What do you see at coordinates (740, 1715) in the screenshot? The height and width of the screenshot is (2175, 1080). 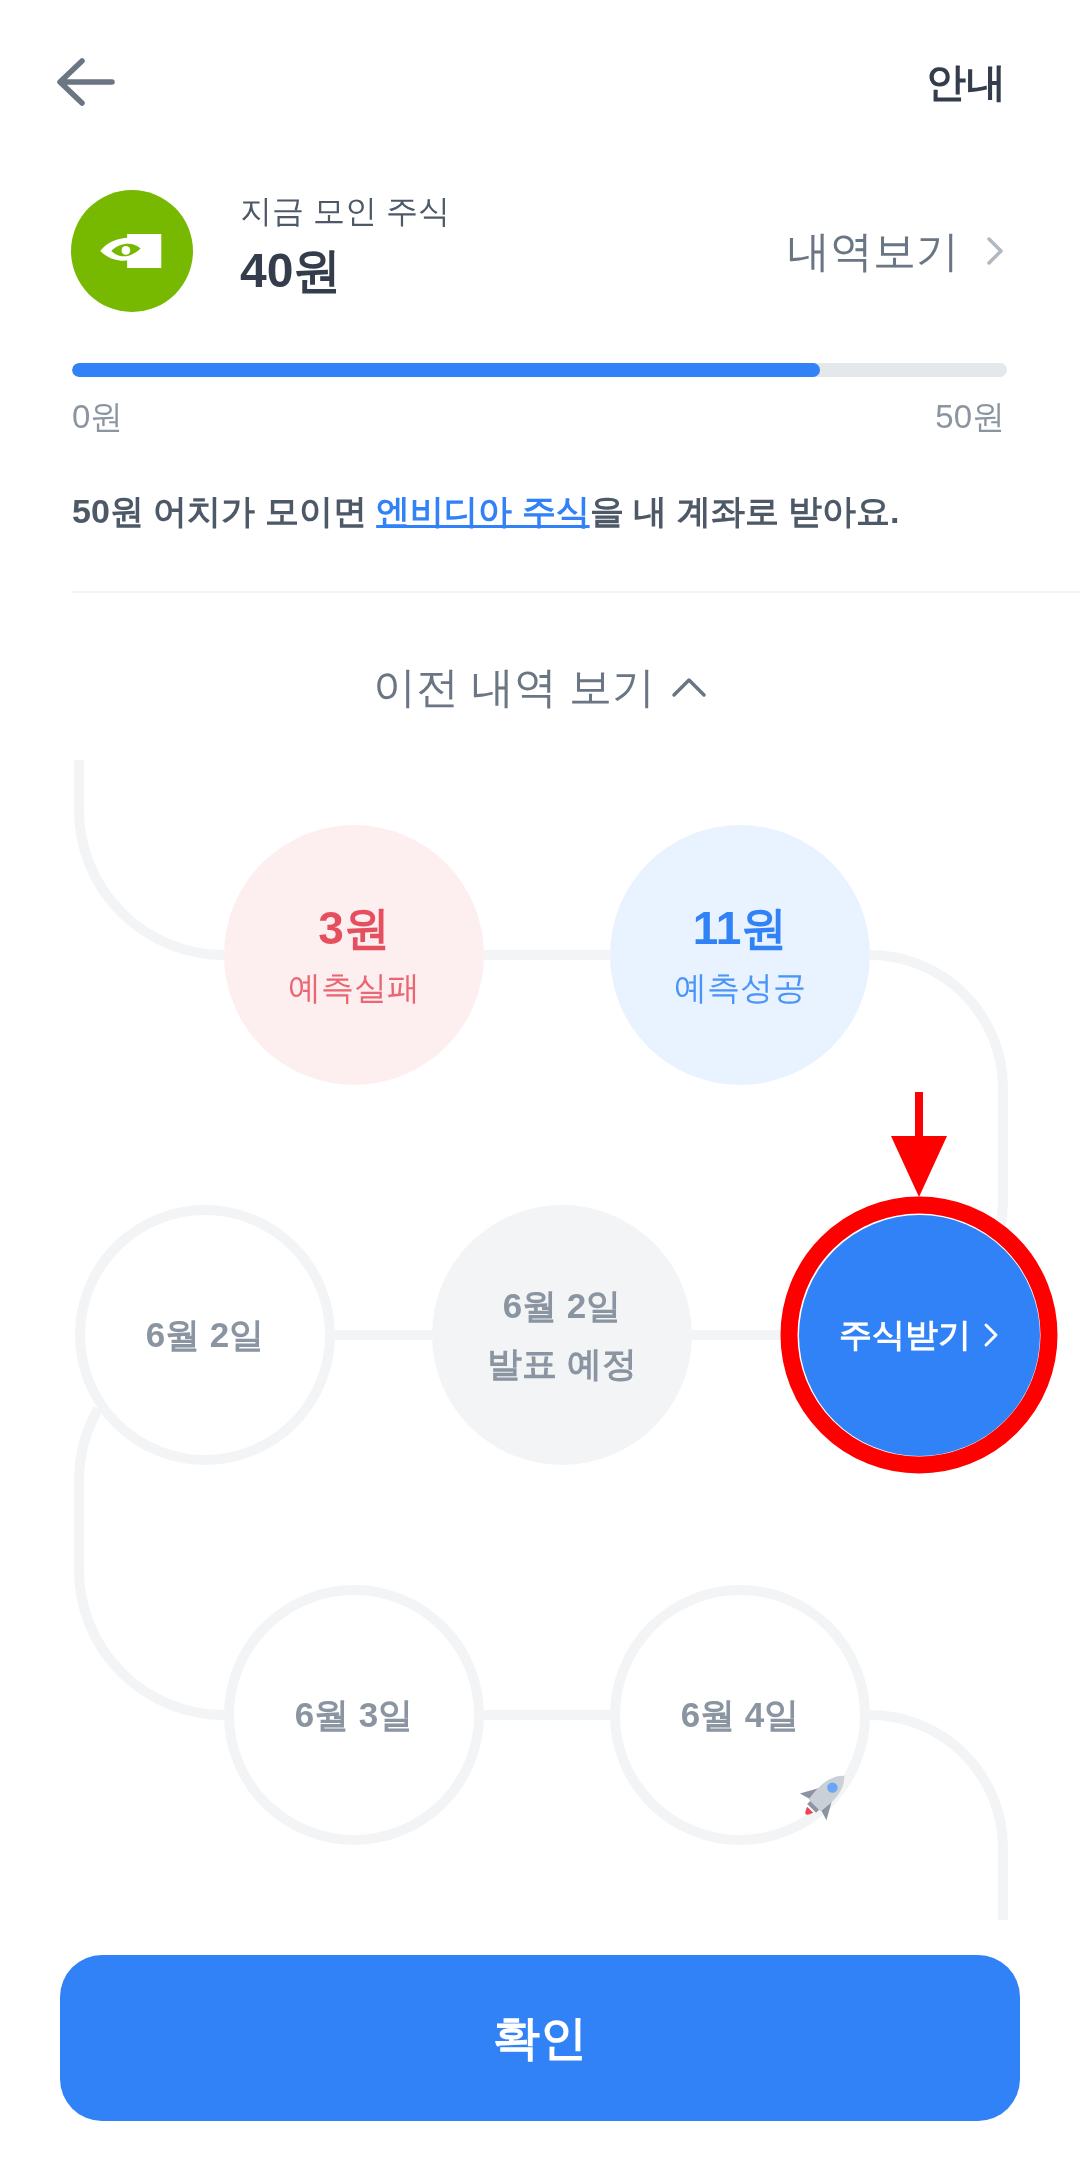 I see `date-node: 6월 4일` at bounding box center [740, 1715].